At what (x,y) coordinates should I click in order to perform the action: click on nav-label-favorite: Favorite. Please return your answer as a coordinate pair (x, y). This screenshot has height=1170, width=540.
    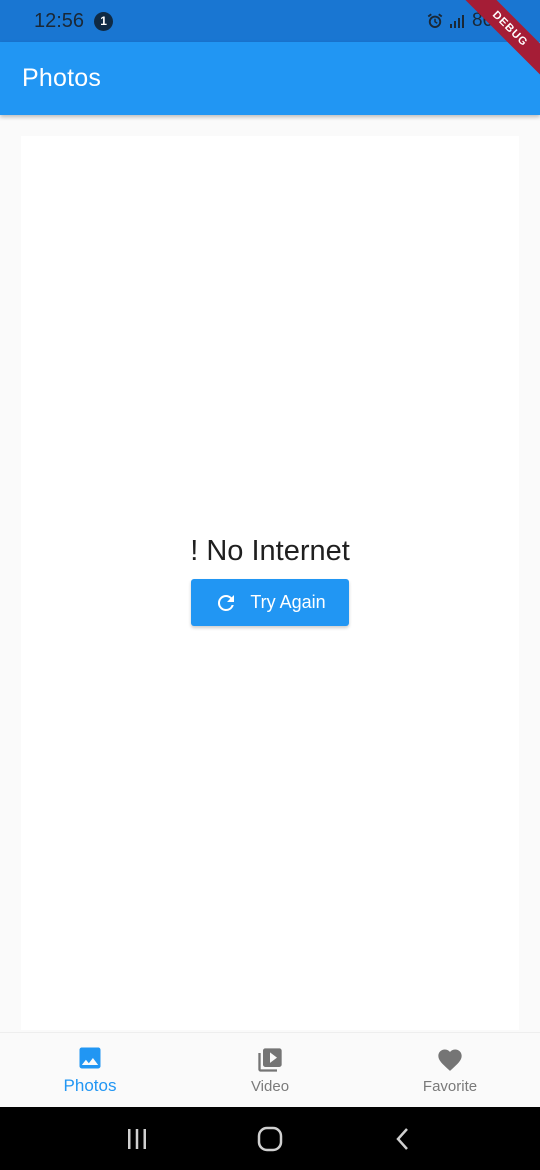
    Looking at the image, I should click on (450, 1086).